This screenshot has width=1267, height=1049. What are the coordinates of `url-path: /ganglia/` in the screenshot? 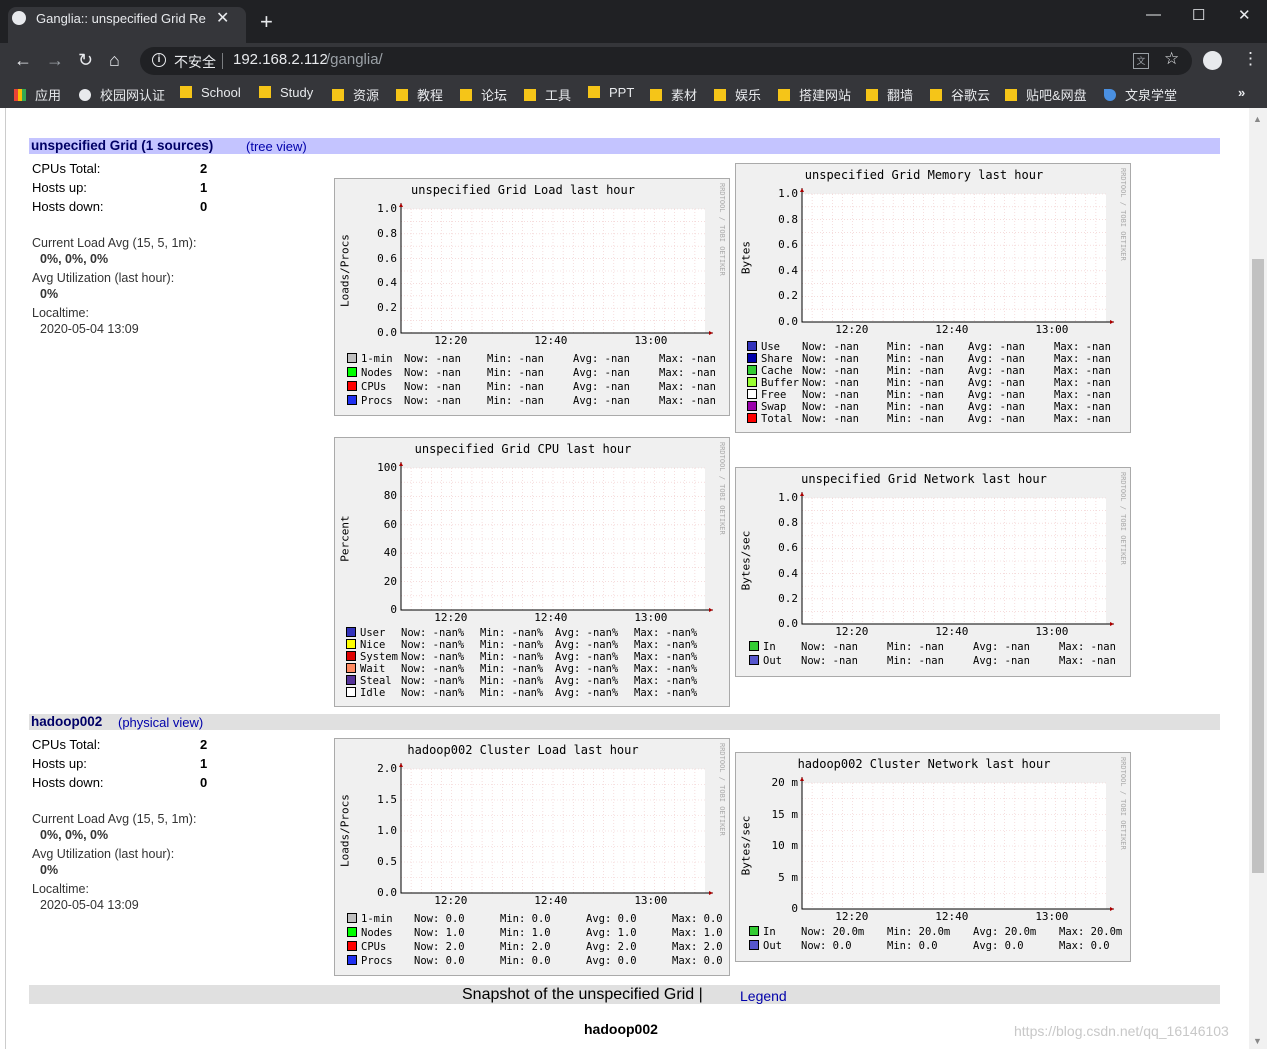 It's located at (354, 59).